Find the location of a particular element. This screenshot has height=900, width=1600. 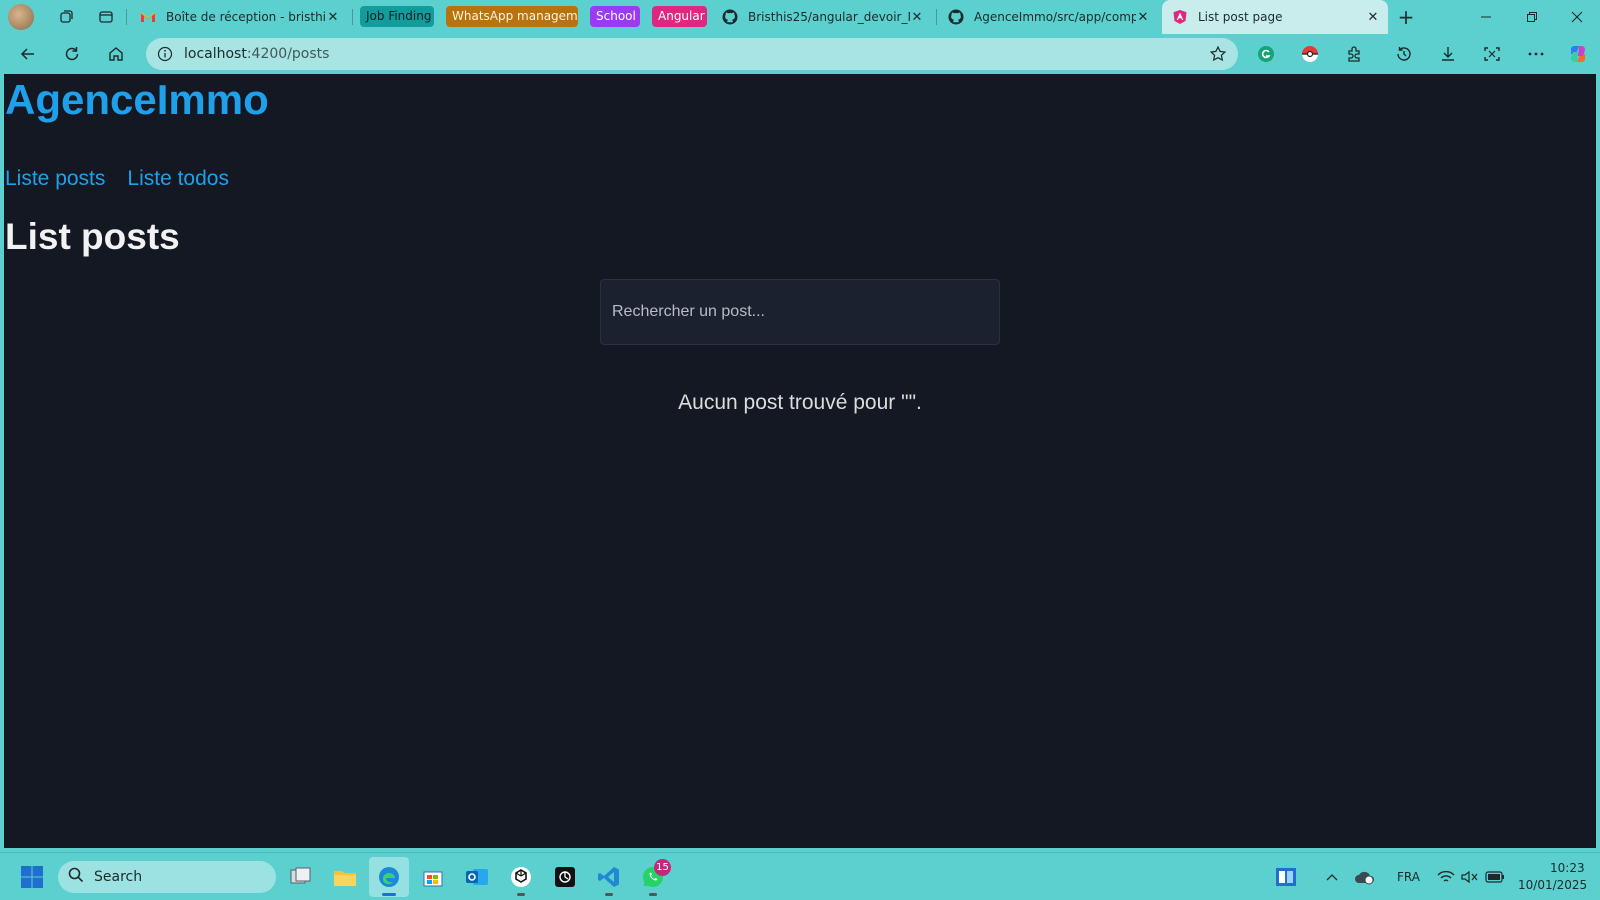

tab-group-whatsapp: WhatsApp management is located at coordinates (512, 16).